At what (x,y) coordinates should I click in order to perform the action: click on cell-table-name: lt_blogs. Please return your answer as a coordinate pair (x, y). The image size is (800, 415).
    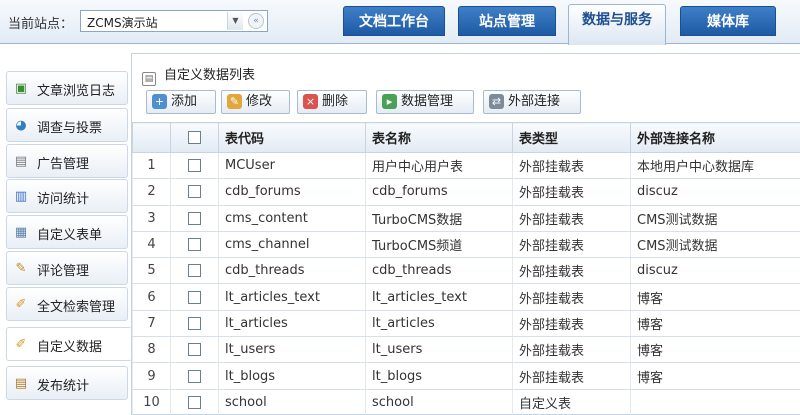
    Looking at the image, I should click on (439, 376).